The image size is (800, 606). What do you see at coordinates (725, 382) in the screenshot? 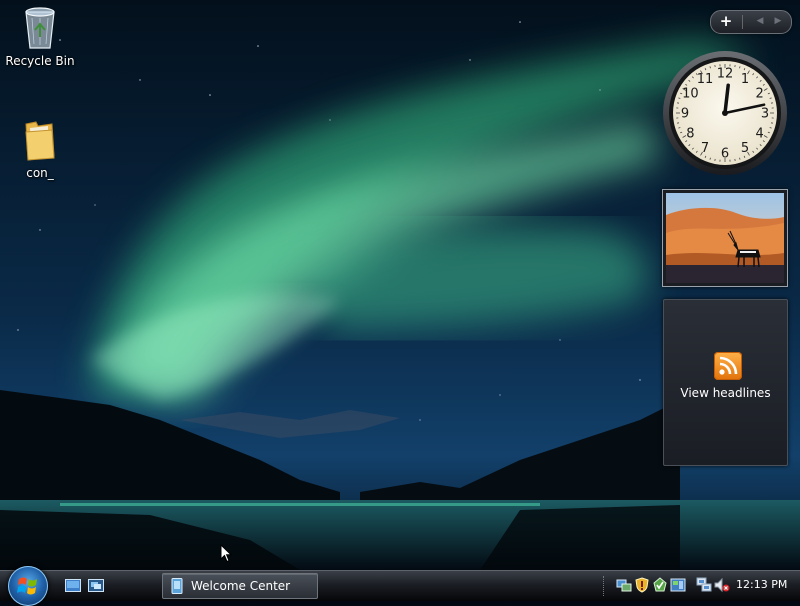
I see `feed-headlines-gadget: View headlines` at bounding box center [725, 382].